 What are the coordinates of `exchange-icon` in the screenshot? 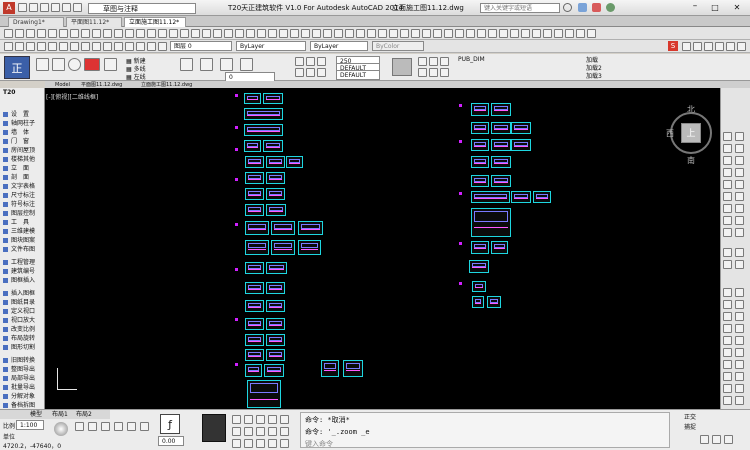 It's located at (596, 7).